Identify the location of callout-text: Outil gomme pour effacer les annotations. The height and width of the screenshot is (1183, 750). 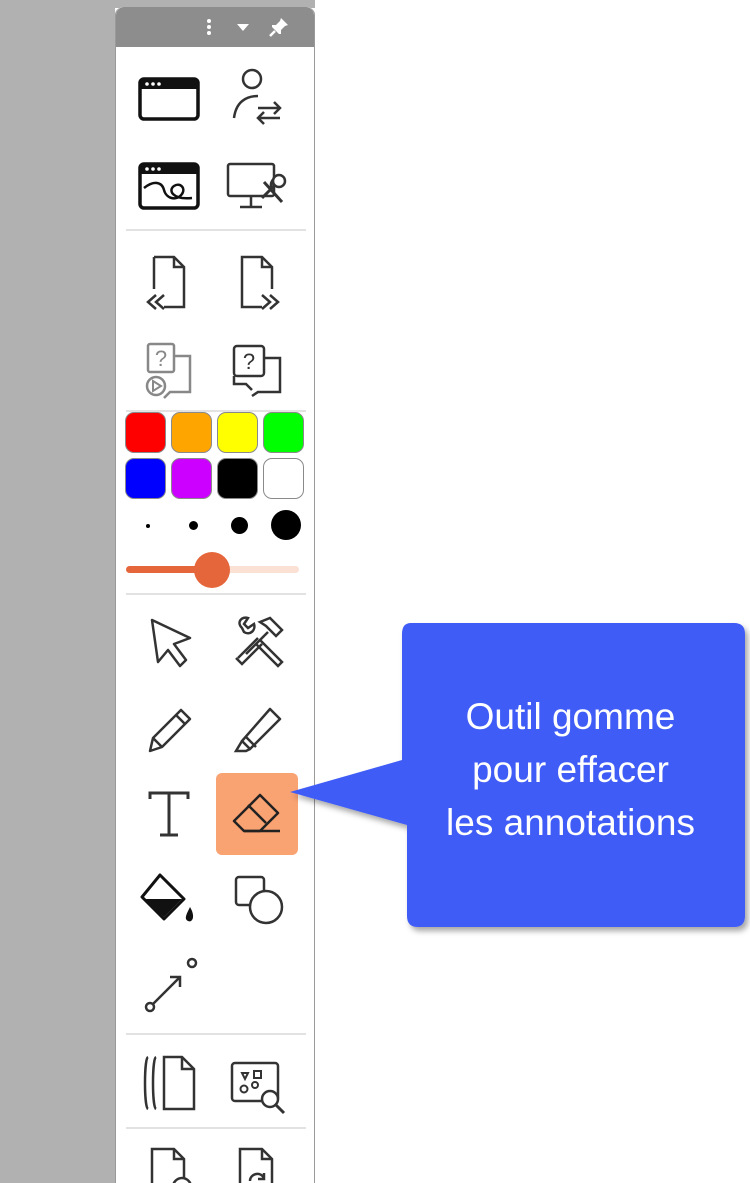
(570, 769).